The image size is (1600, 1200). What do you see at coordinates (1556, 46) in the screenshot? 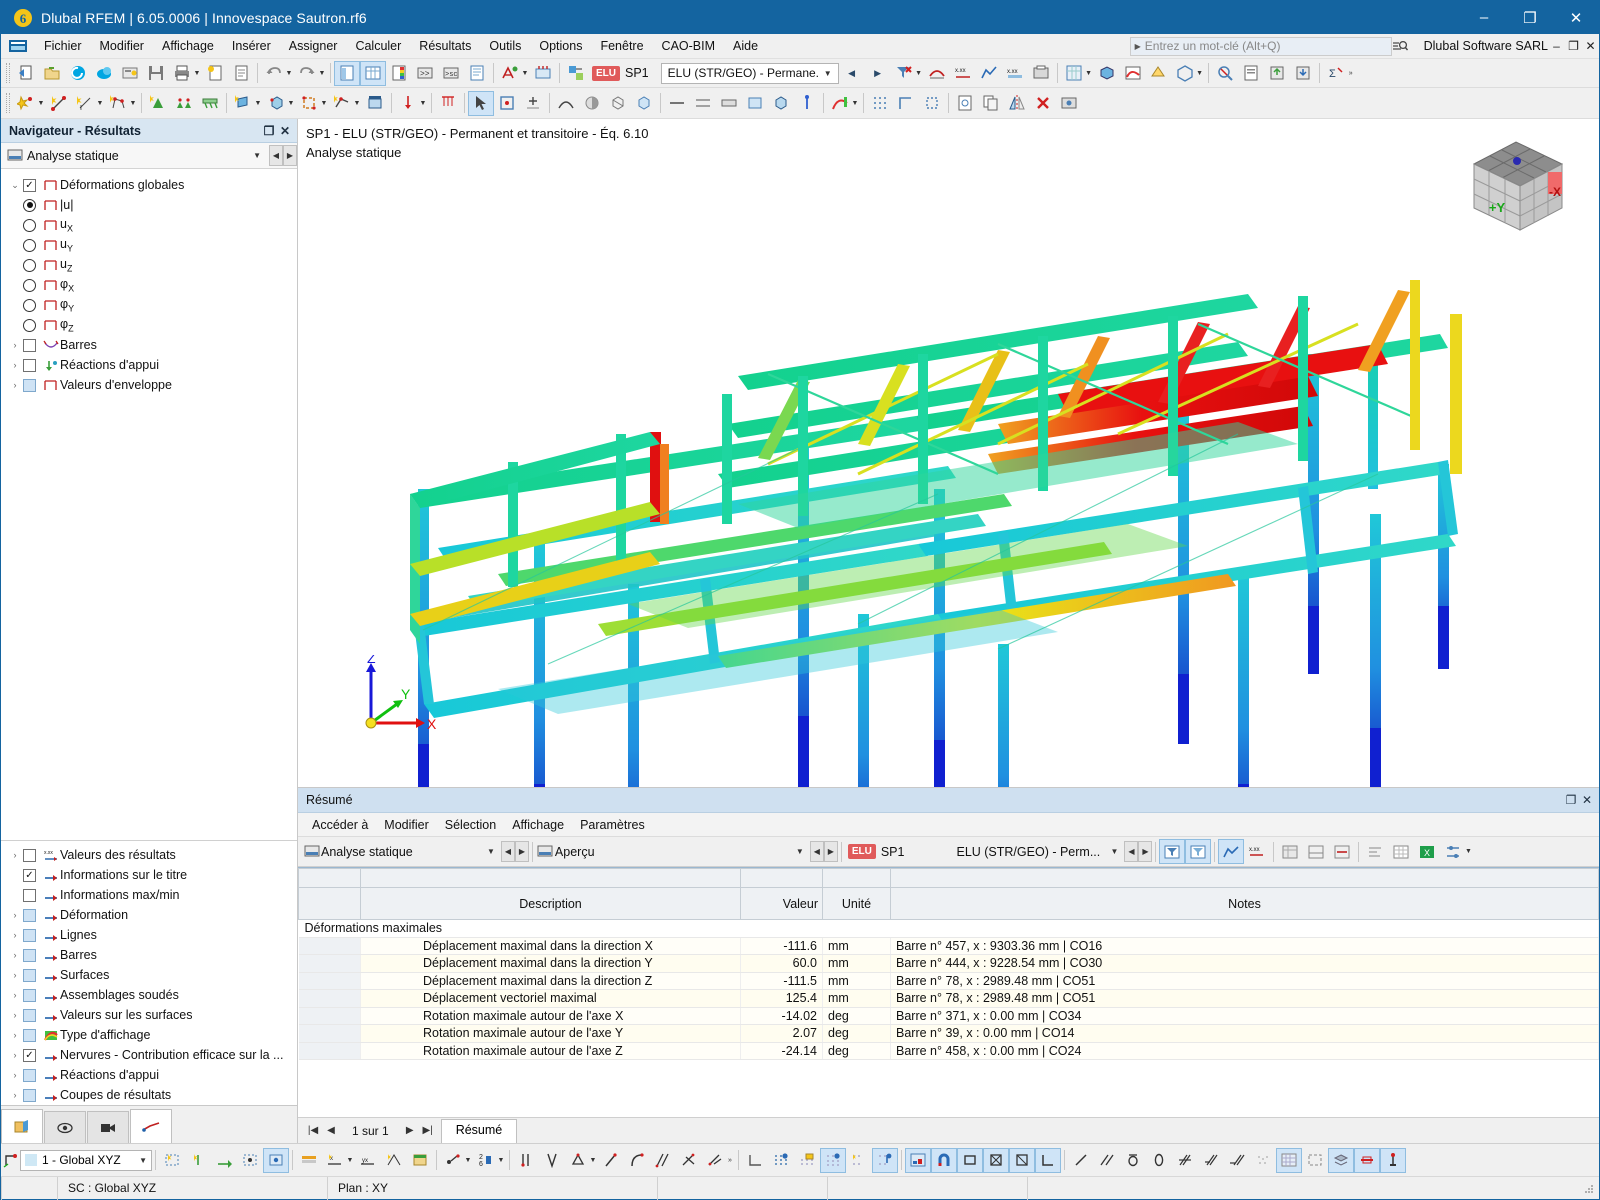
I see `doc-minimize-button: –` at bounding box center [1556, 46].